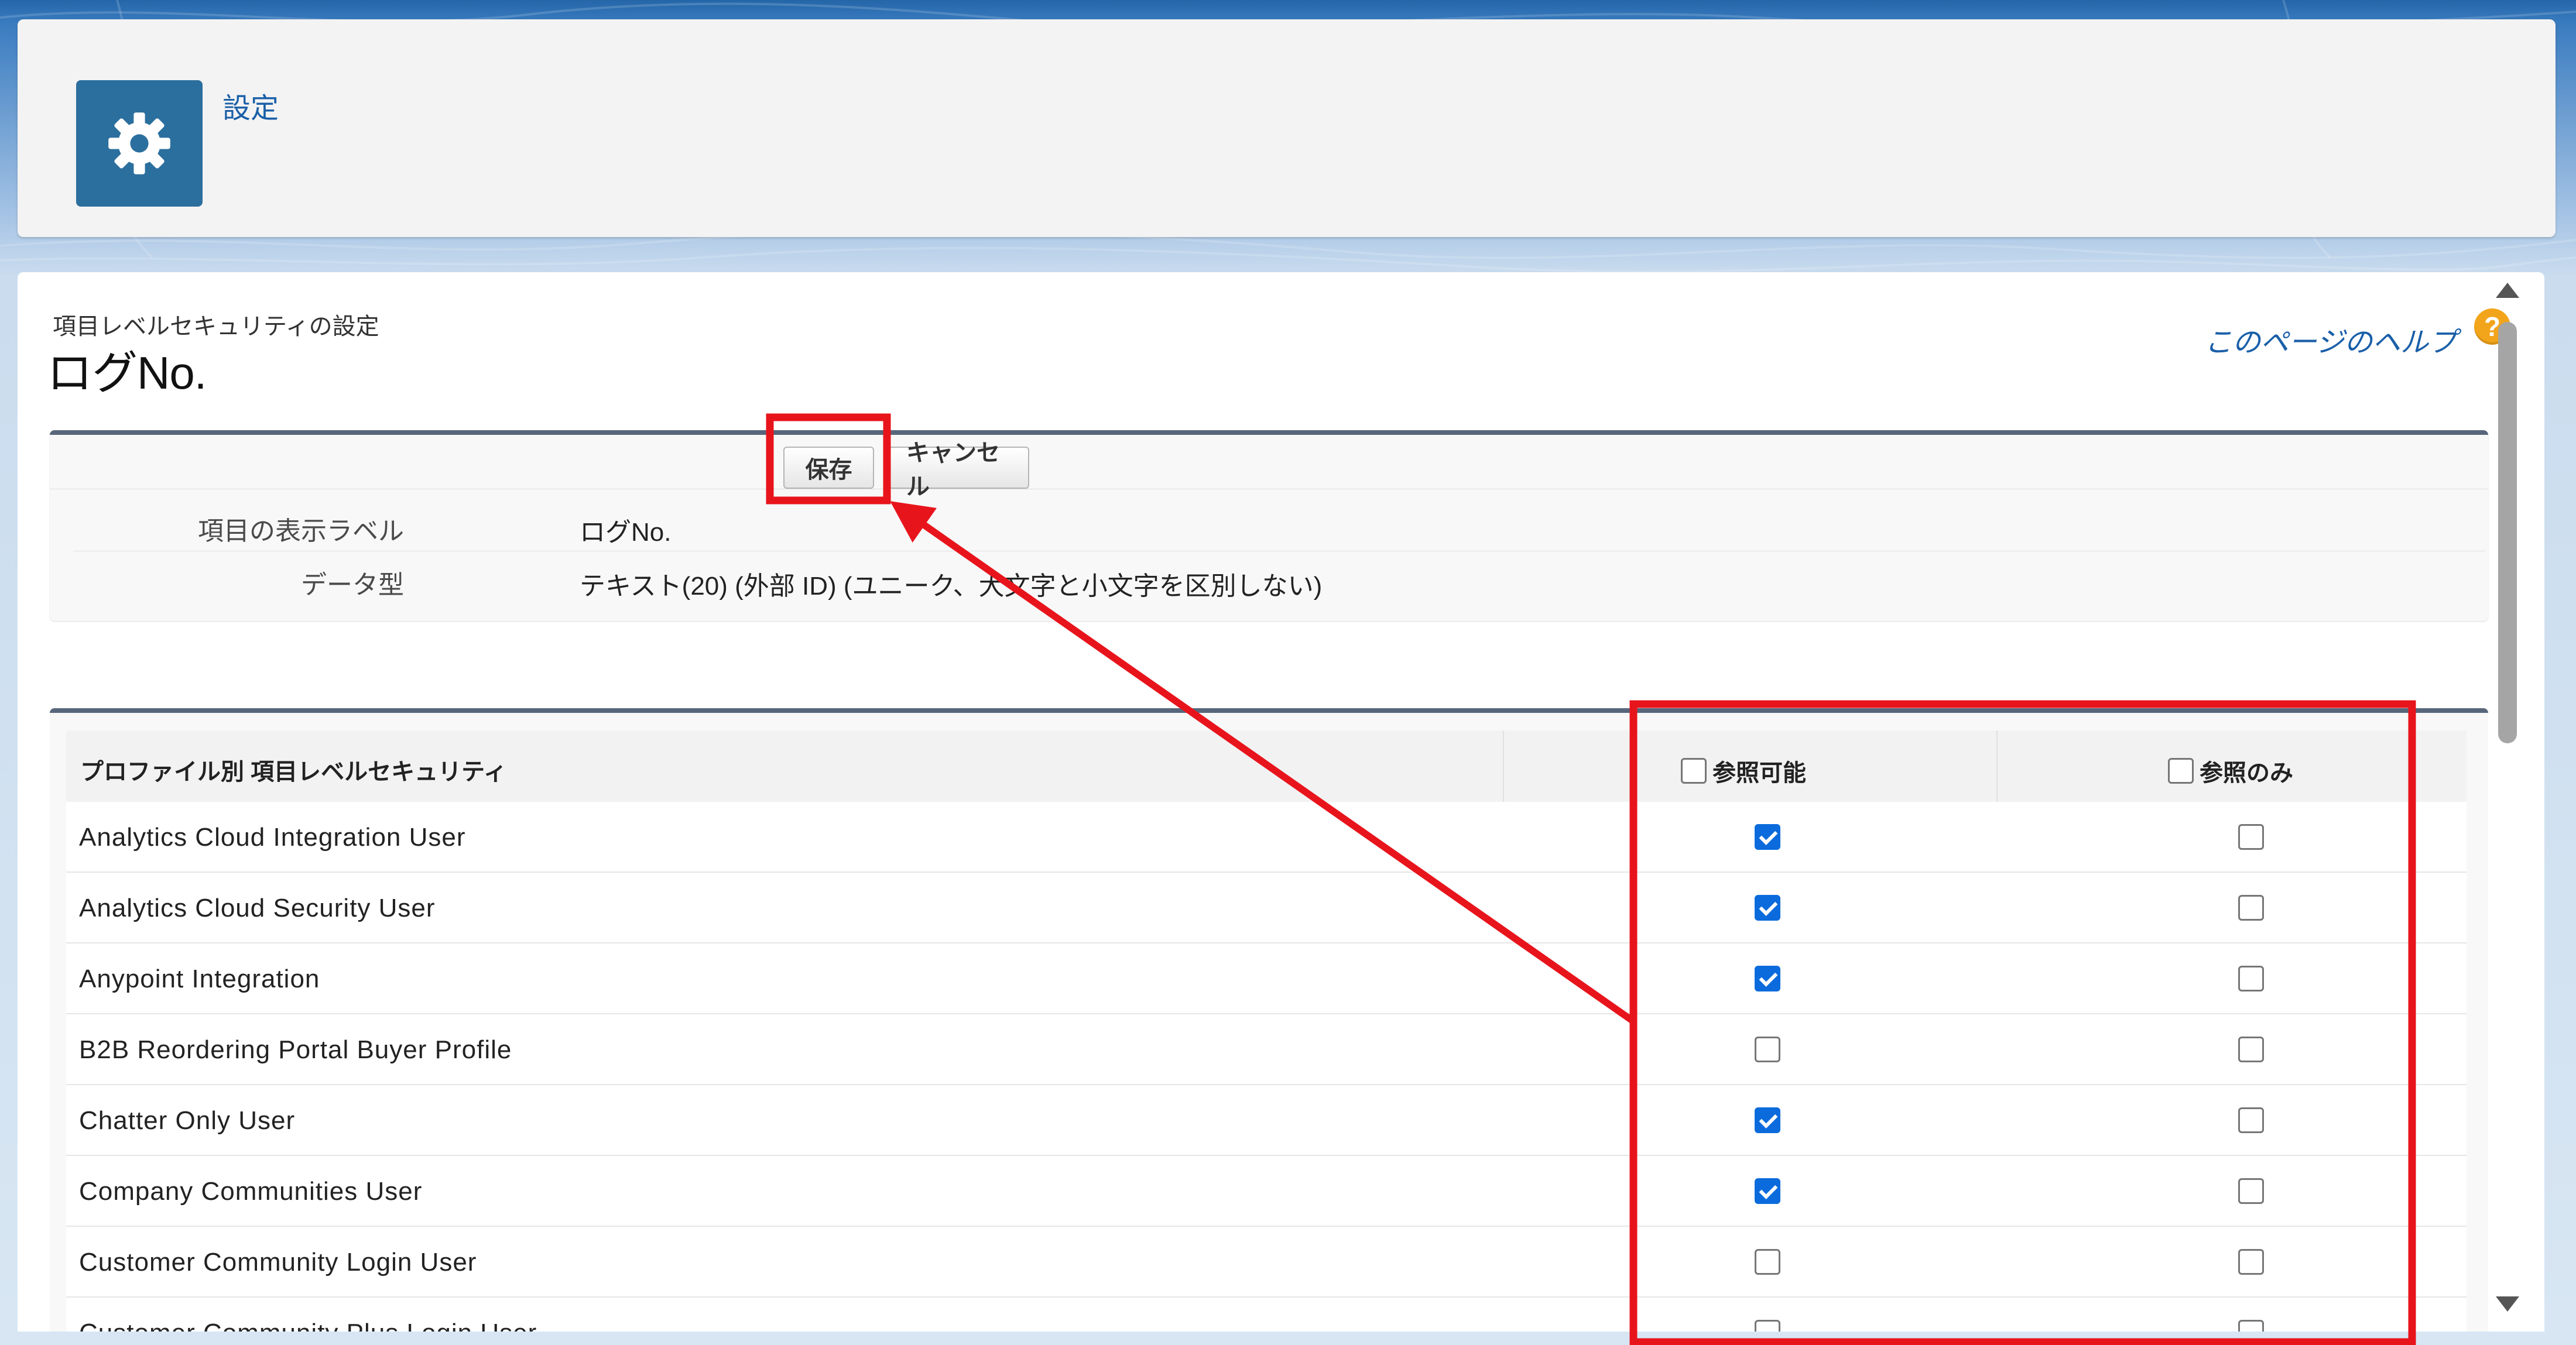  Describe the element at coordinates (1266, 1049) in the screenshot. I see `table-row: B2B Reordering Portal Buyer Profile` at that location.